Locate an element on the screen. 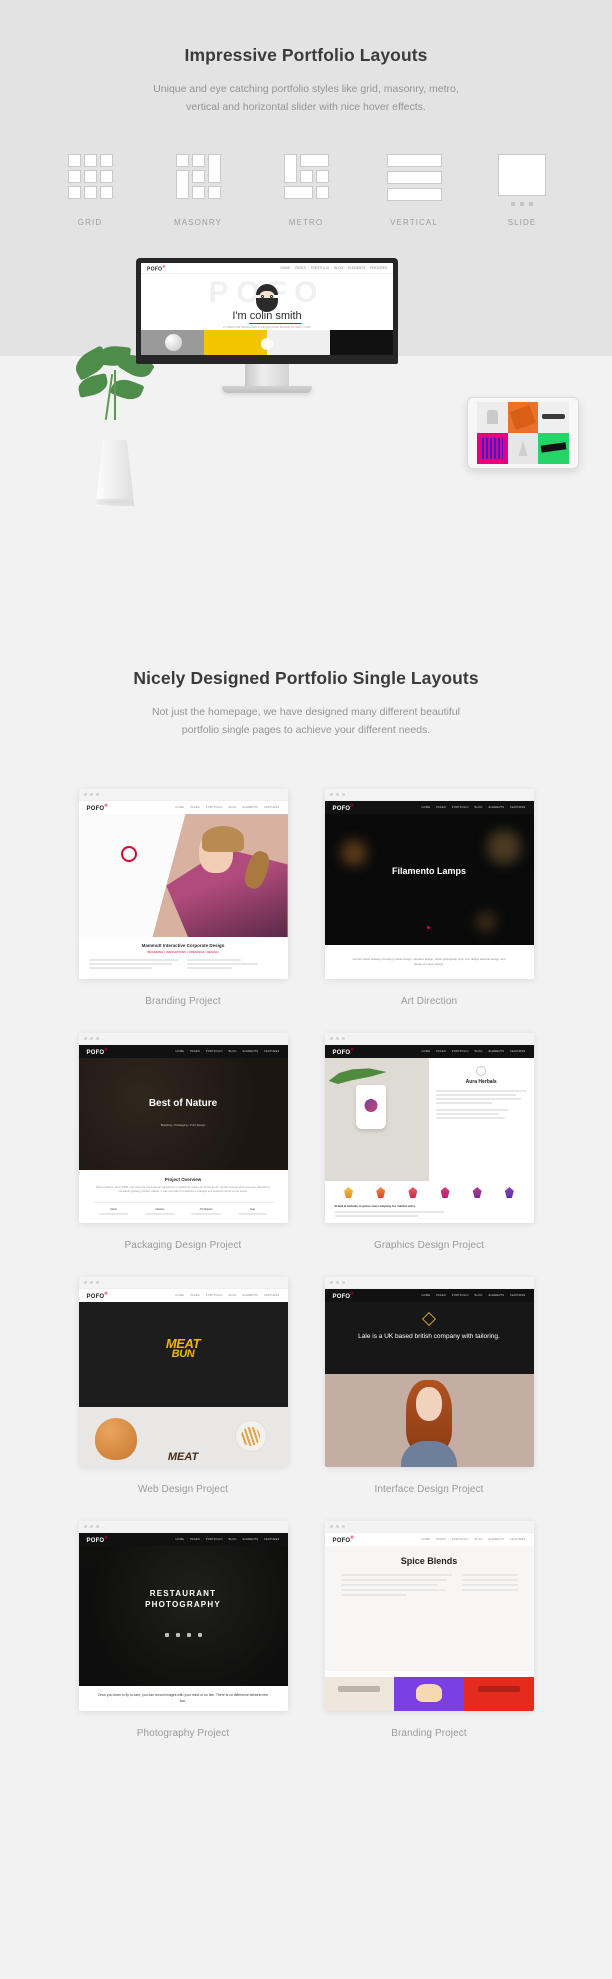 This screenshot has height=1979, width=612. layout-option-vertical: VERTICAL is located at coordinates (414, 190).